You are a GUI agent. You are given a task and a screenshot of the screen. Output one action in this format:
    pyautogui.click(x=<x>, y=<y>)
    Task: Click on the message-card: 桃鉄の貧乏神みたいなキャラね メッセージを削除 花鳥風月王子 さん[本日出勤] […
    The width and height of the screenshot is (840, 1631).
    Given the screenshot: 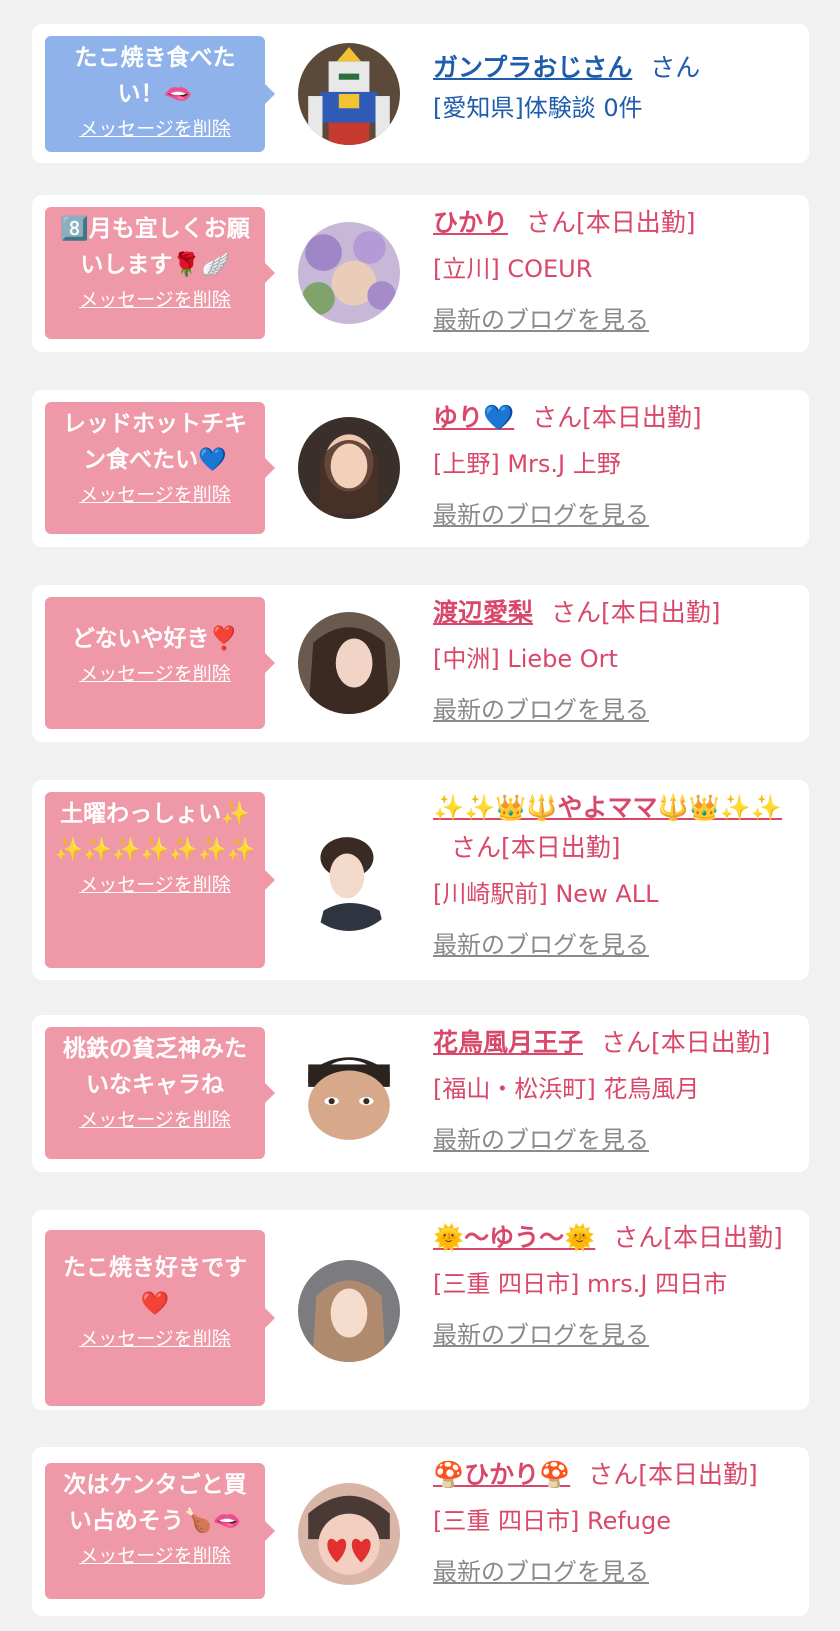 What is the action you would take?
    pyautogui.click(x=420, y=1093)
    